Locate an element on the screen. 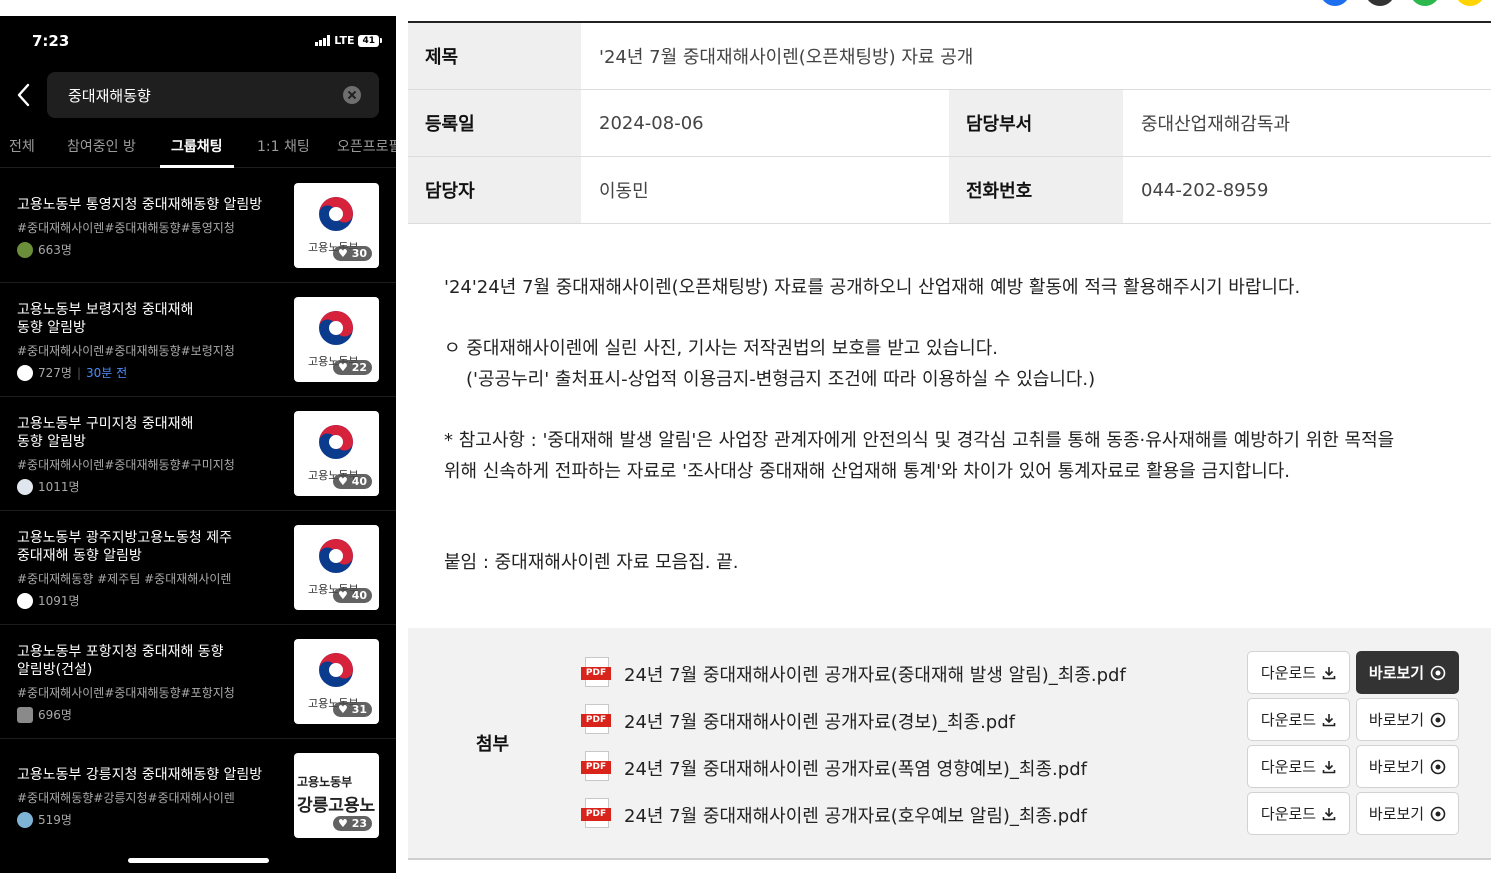 The width and height of the screenshot is (1499, 873). room-name: 고용노동부 구미지청 중대재해 동향 알림방 is located at coordinates (105, 433).